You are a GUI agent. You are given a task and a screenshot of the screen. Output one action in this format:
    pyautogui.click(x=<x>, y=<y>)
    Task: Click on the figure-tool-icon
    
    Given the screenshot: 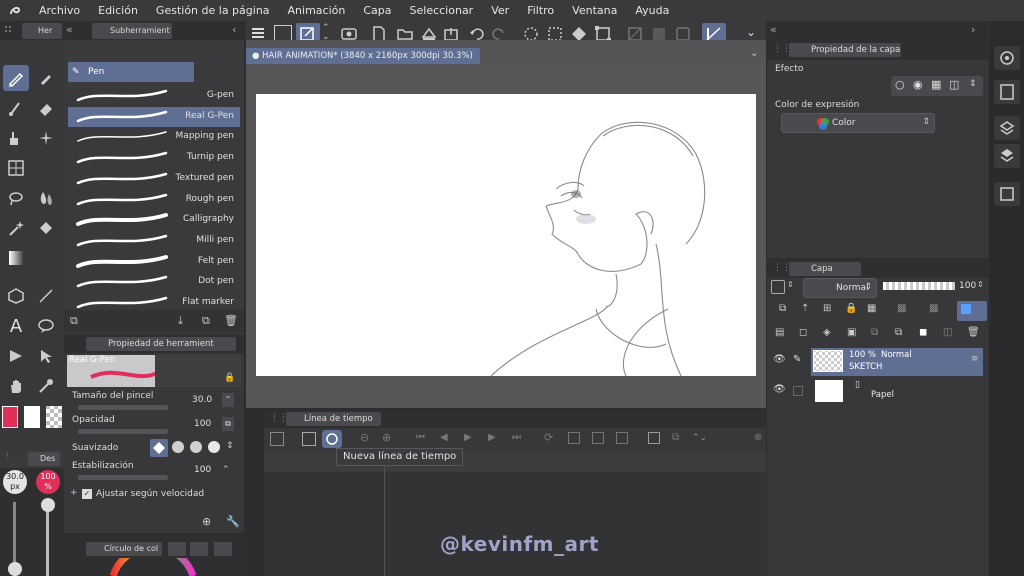 What is the action you would take?
    pyautogui.click(x=16, y=296)
    